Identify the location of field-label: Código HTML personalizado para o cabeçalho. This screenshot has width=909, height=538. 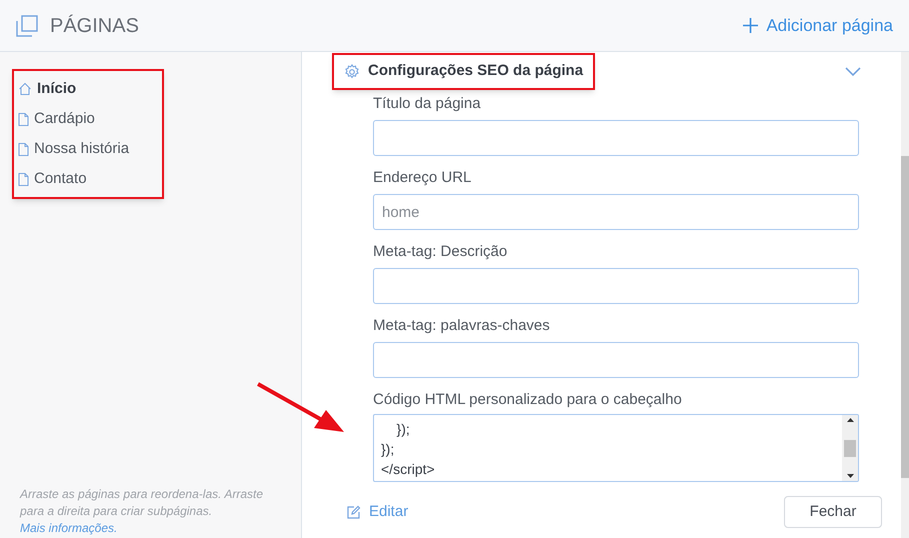
(528, 400).